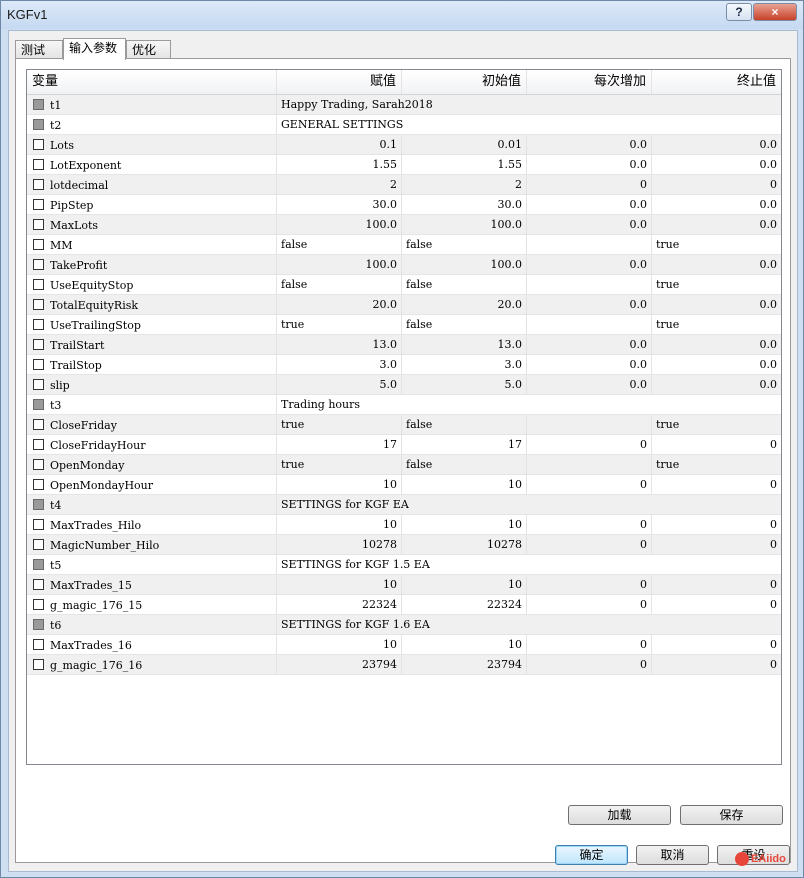 Image resolution: width=804 pixels, height=878 pixels. I want to click on column-header-value: 赋值, so click(339, 82).